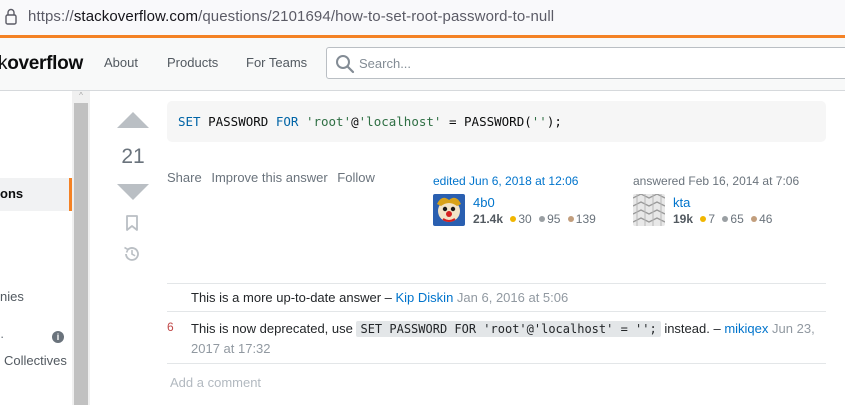  What do you see at coordinates (287, 121) in the screenshot?
I see `code-token: FOR` at bounding box center [287, 121].